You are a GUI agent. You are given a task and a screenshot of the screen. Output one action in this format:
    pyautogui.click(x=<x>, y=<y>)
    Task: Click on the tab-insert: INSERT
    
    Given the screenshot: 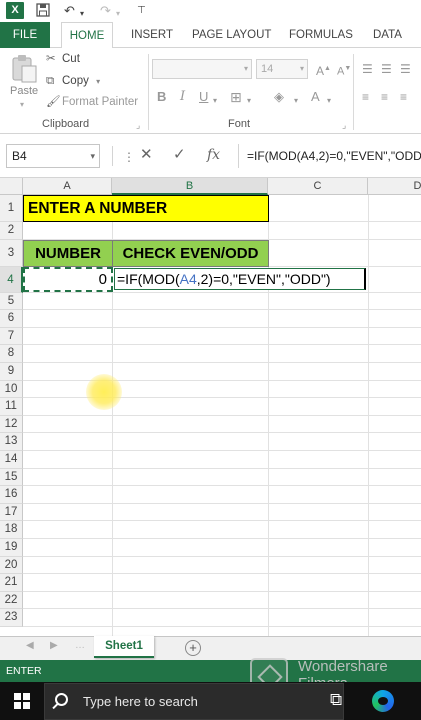 What is the action you would take?
    pyautogui.click(x=152, y=35)
    